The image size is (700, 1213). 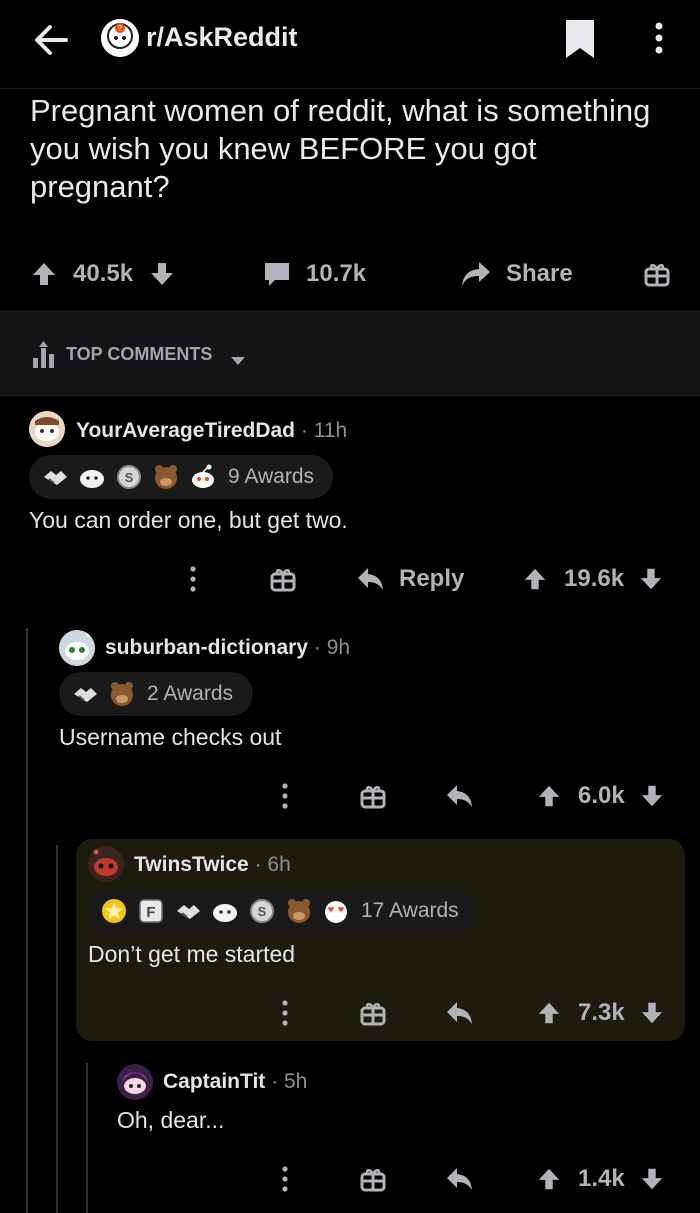 What do you see at coordinates (214, 1081) in the screenshot?
I see `username: CaptainTit` at bounding box center [214, 1081].